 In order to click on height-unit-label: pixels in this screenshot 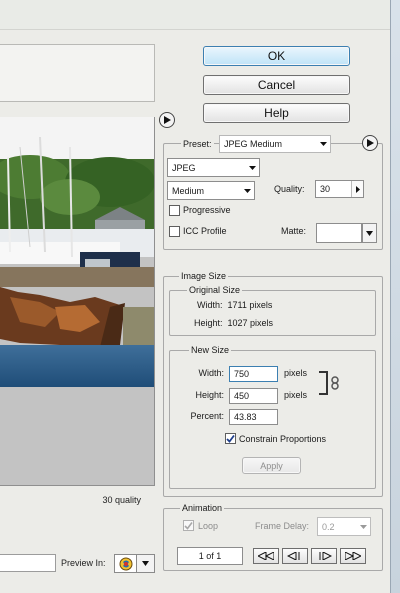, I will do `click(296, 395)`.